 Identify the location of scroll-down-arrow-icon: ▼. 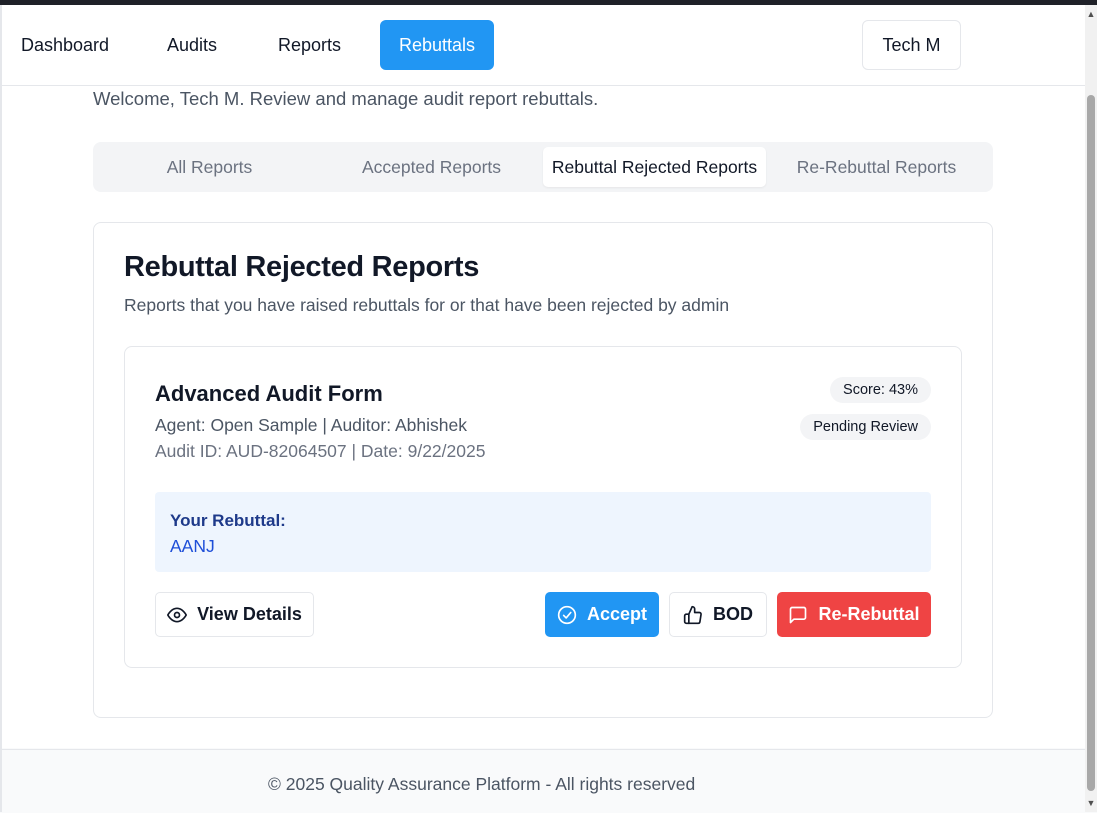
(1091, 803).